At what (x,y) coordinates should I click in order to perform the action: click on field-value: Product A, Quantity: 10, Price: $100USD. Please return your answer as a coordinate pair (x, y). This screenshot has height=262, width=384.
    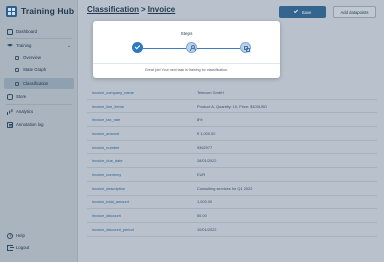
    Looking at the image, I should click on (232, 106).